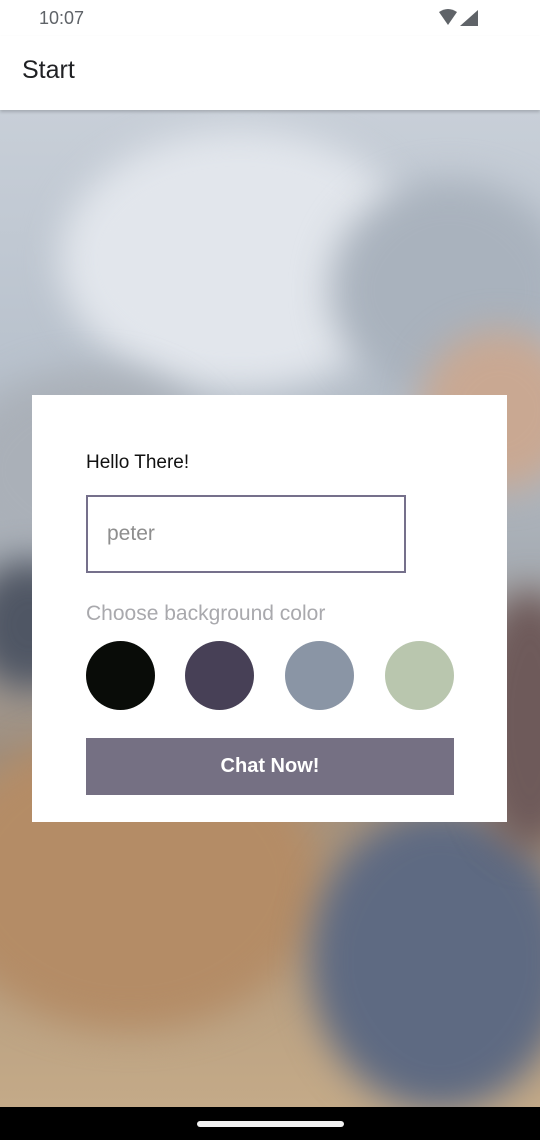 Image resolution: width=540 pixels, height=1140 pixels. Describe the element at coordinates (138, 462) in the screenshot. I see `greeting-text: Hello There!` at that location.